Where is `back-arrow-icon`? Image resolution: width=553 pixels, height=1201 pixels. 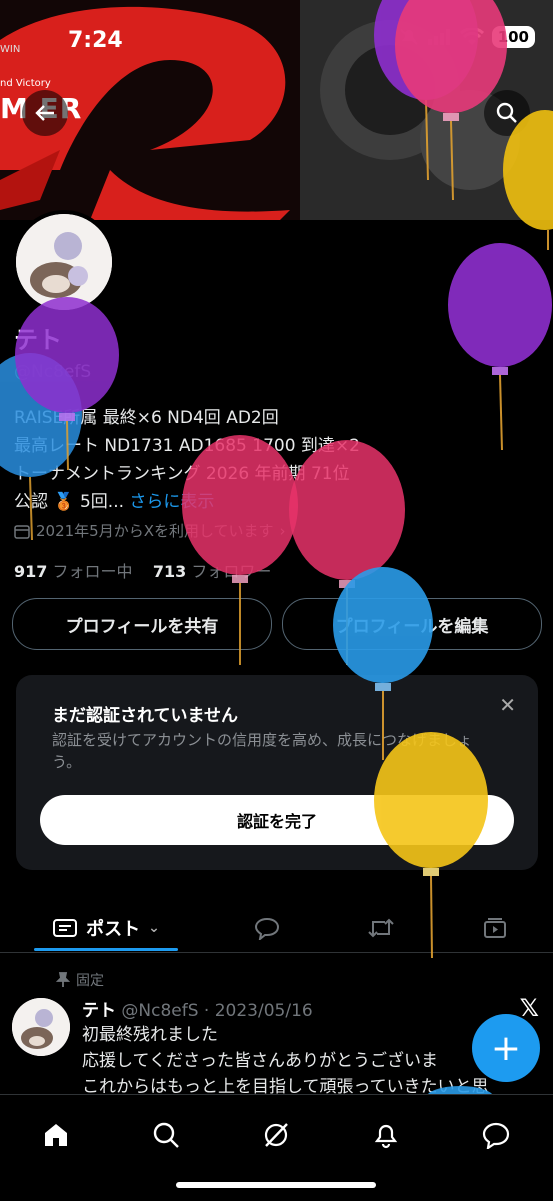
back-arrow-icon is located at coordinates (44, 113).